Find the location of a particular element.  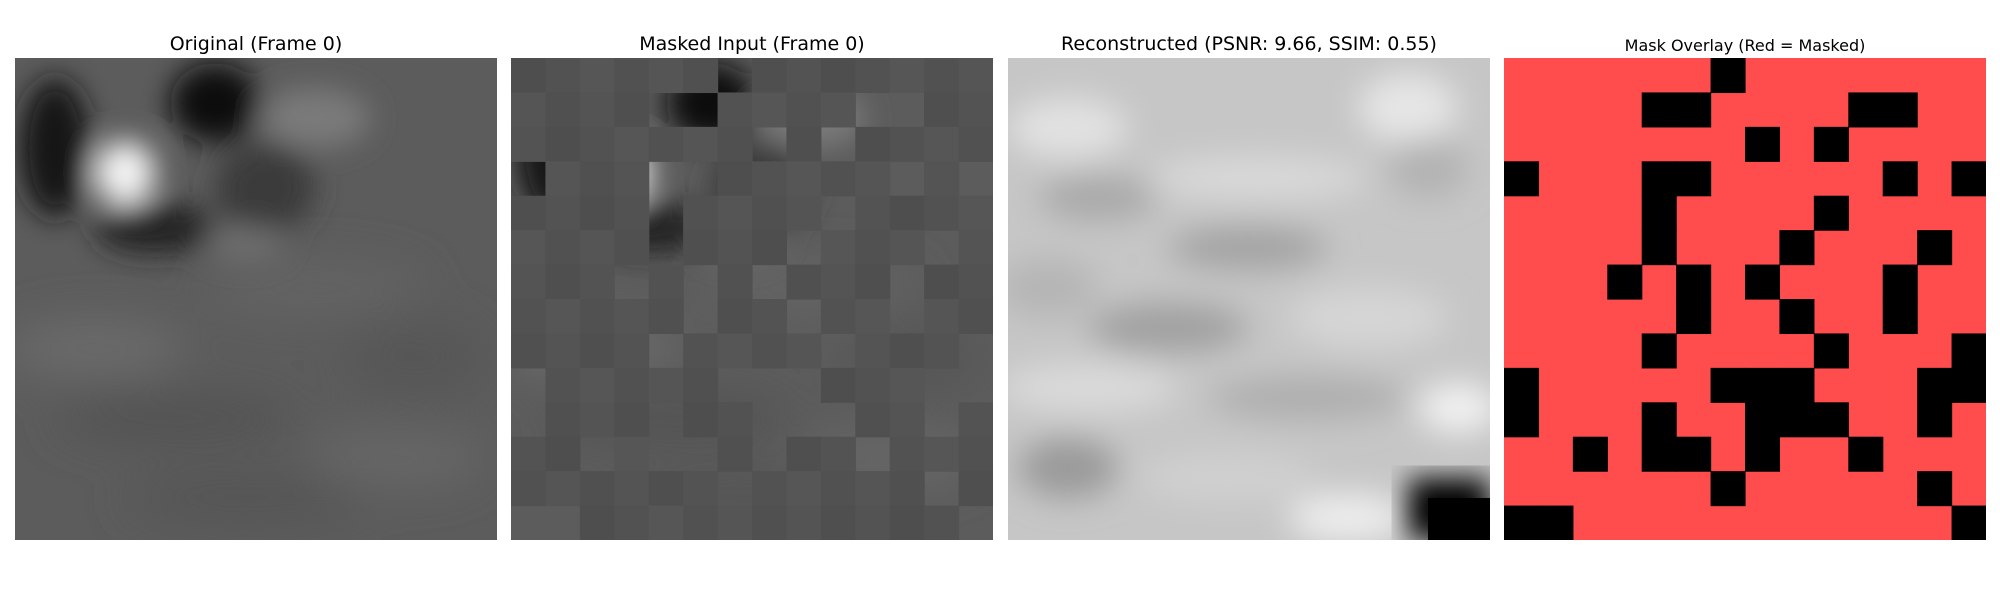

panel-title-masked: Masked Input (Frame 0) is located at coordinates (752, 44).